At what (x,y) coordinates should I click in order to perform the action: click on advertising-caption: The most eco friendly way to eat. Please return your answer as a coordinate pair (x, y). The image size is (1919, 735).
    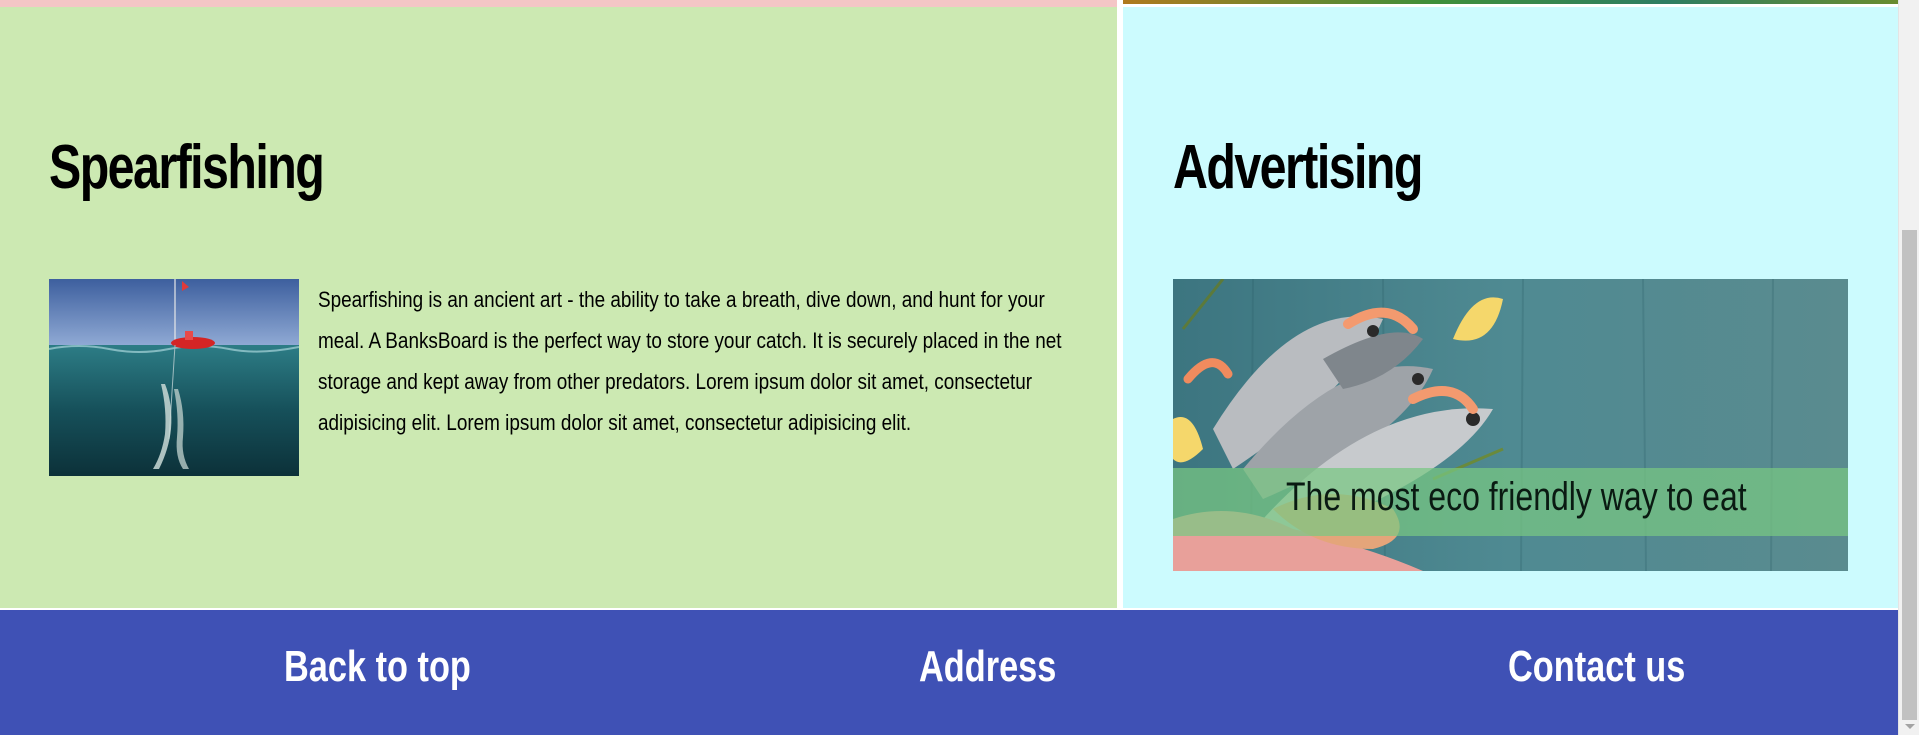
    Looking at the image, I should click on (1516, 497).